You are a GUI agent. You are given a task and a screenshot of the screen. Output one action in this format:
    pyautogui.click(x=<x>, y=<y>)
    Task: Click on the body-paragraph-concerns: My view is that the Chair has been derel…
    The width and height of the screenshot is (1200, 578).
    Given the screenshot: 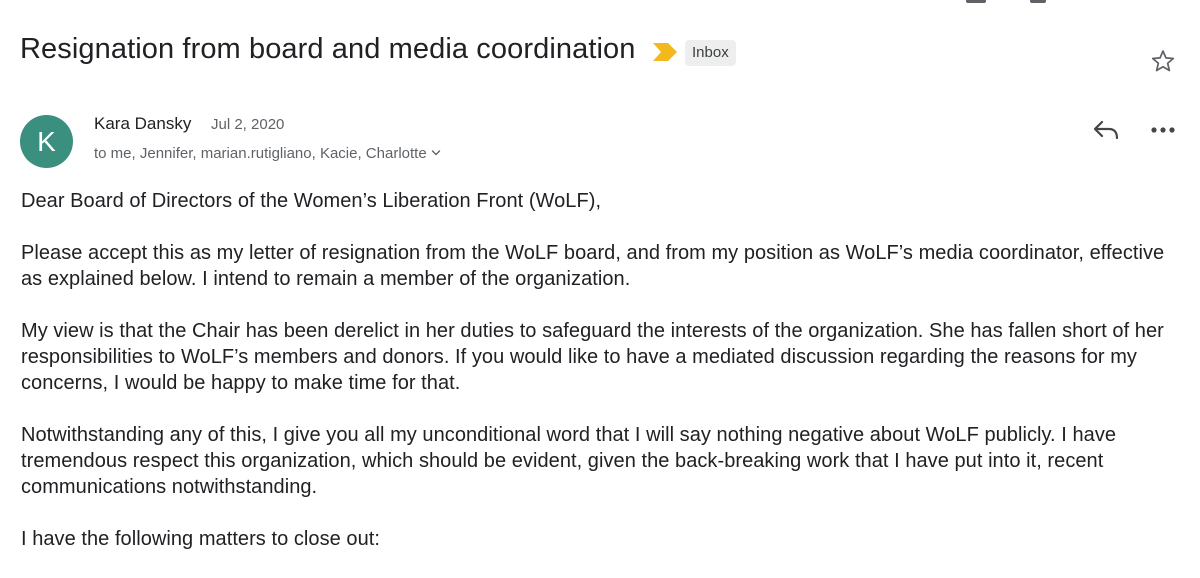 What is the action you would take?
    pyautogui.click(x=592, y=357)
    